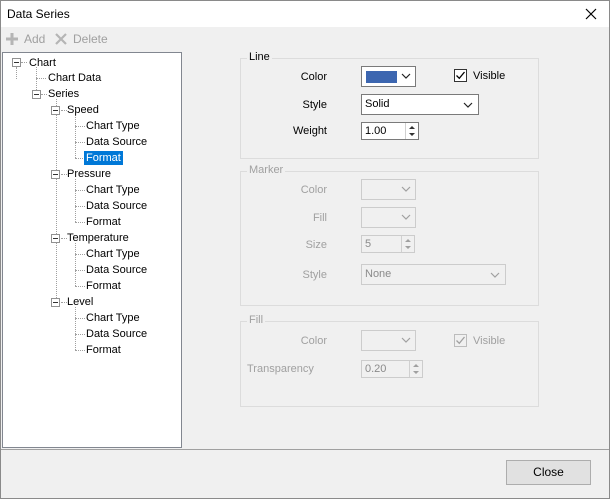  Describe the element at coordinates (591, 14) in the screenshot. I see `close-icon` at that location.